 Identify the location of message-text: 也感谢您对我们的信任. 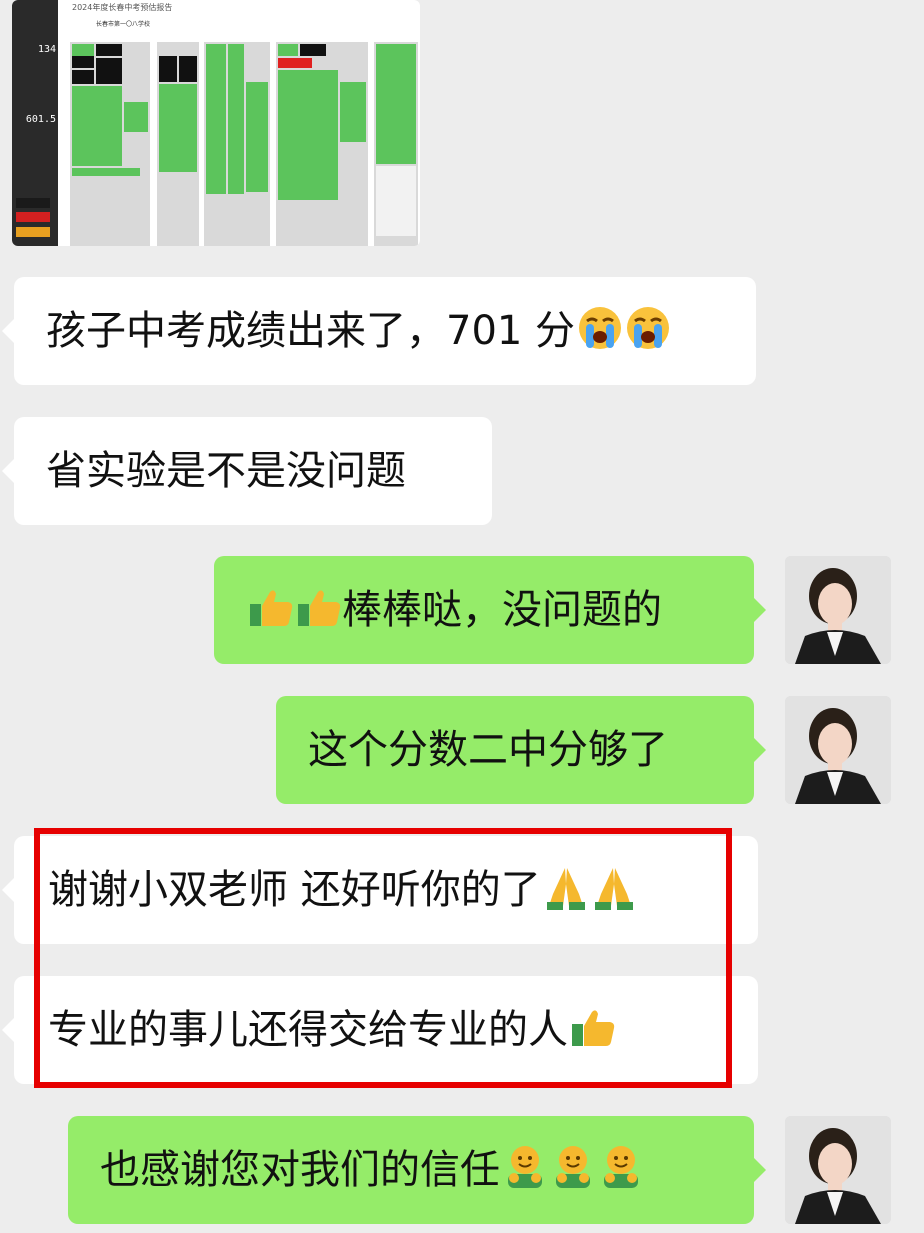
(300, 1170).